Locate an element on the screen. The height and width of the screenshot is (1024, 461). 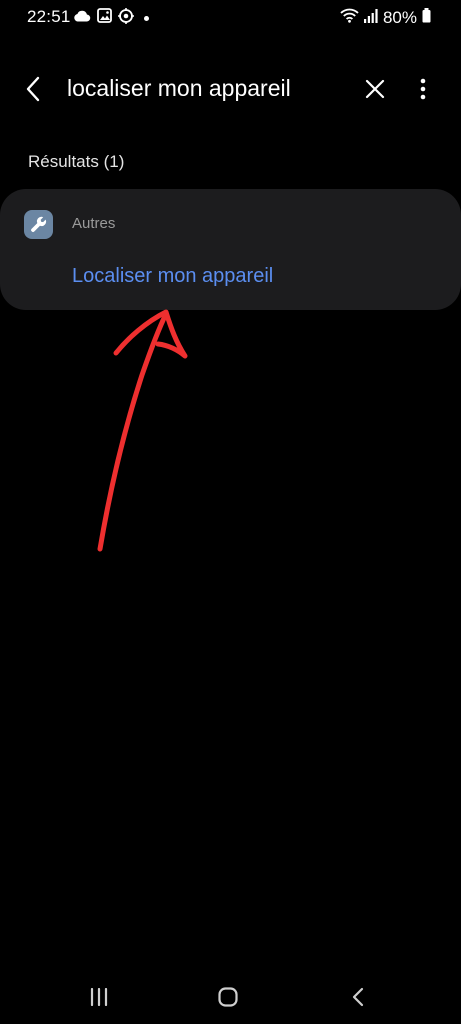
nav-back-button is located at coordinates (358, 997).